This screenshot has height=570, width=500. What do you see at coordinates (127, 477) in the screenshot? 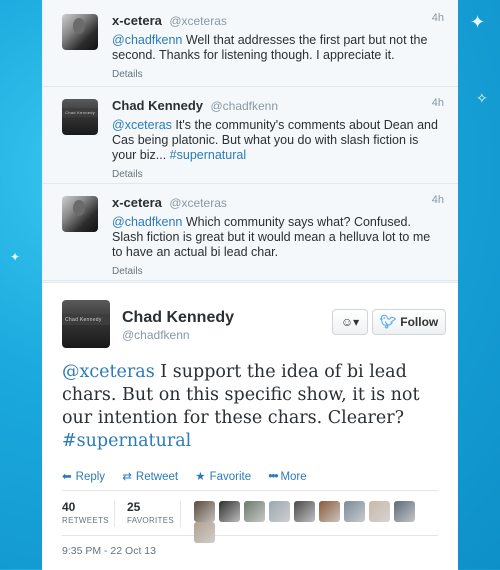
I see `retweet-icon: ⇄` at bounding box center [127, 477].